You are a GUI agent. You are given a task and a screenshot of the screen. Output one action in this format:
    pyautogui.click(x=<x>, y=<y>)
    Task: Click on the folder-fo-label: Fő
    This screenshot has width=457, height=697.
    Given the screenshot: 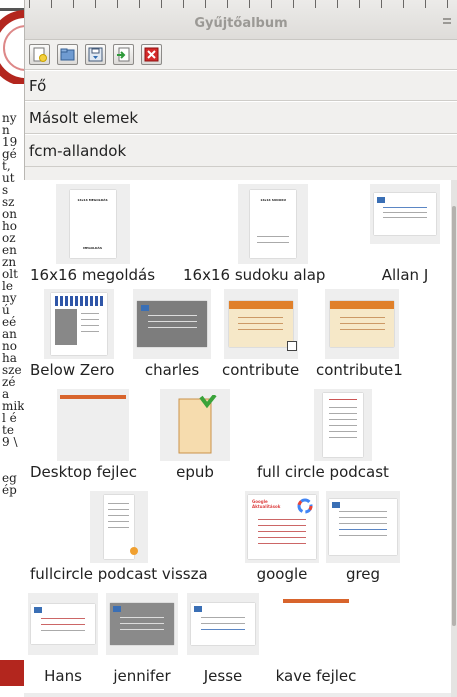 What is the action you would take?
    pyautogui.click(x=38, y=85)
    